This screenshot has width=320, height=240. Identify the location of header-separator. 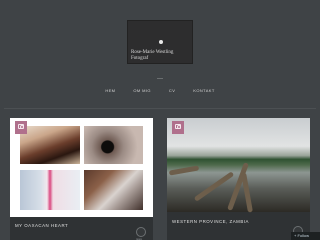
(160, 78).